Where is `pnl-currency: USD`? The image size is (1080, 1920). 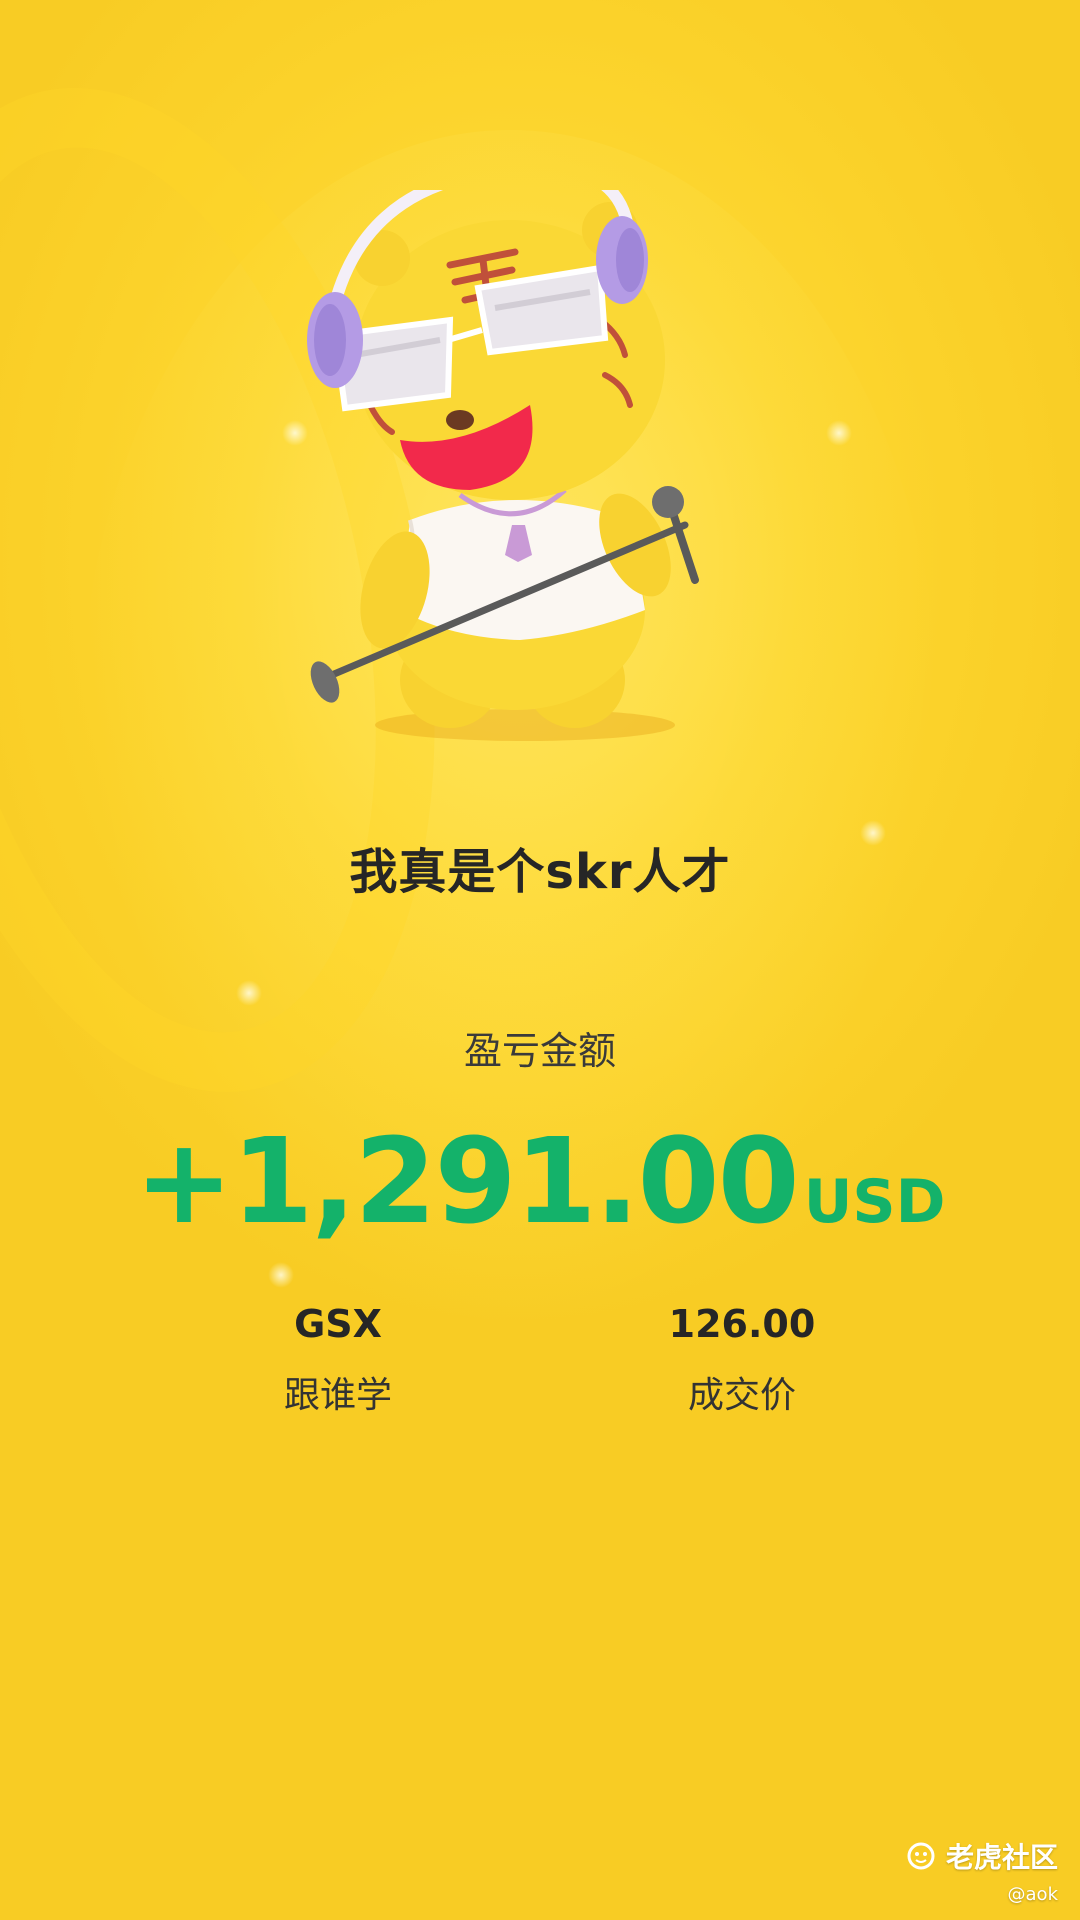
pnl-currency: USD is located at coordinates (874, 1202).